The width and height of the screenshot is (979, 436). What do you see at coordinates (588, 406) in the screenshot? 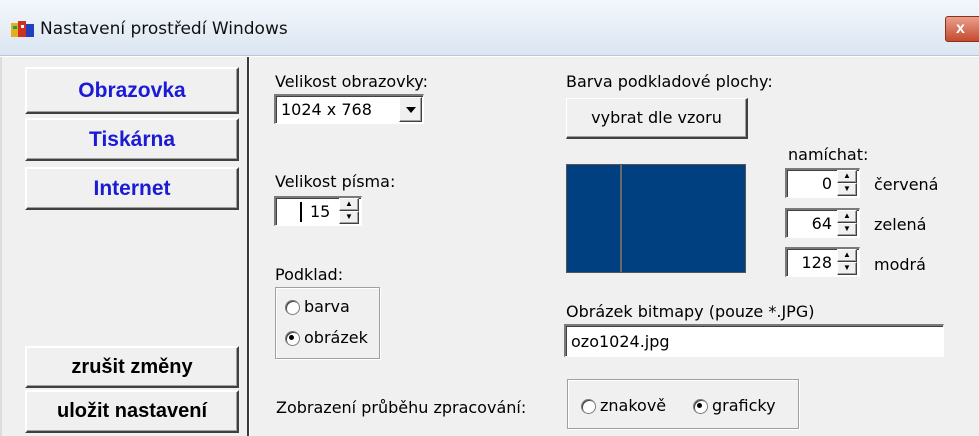
I see `radio-znakove` at bounding box center [588, 406].